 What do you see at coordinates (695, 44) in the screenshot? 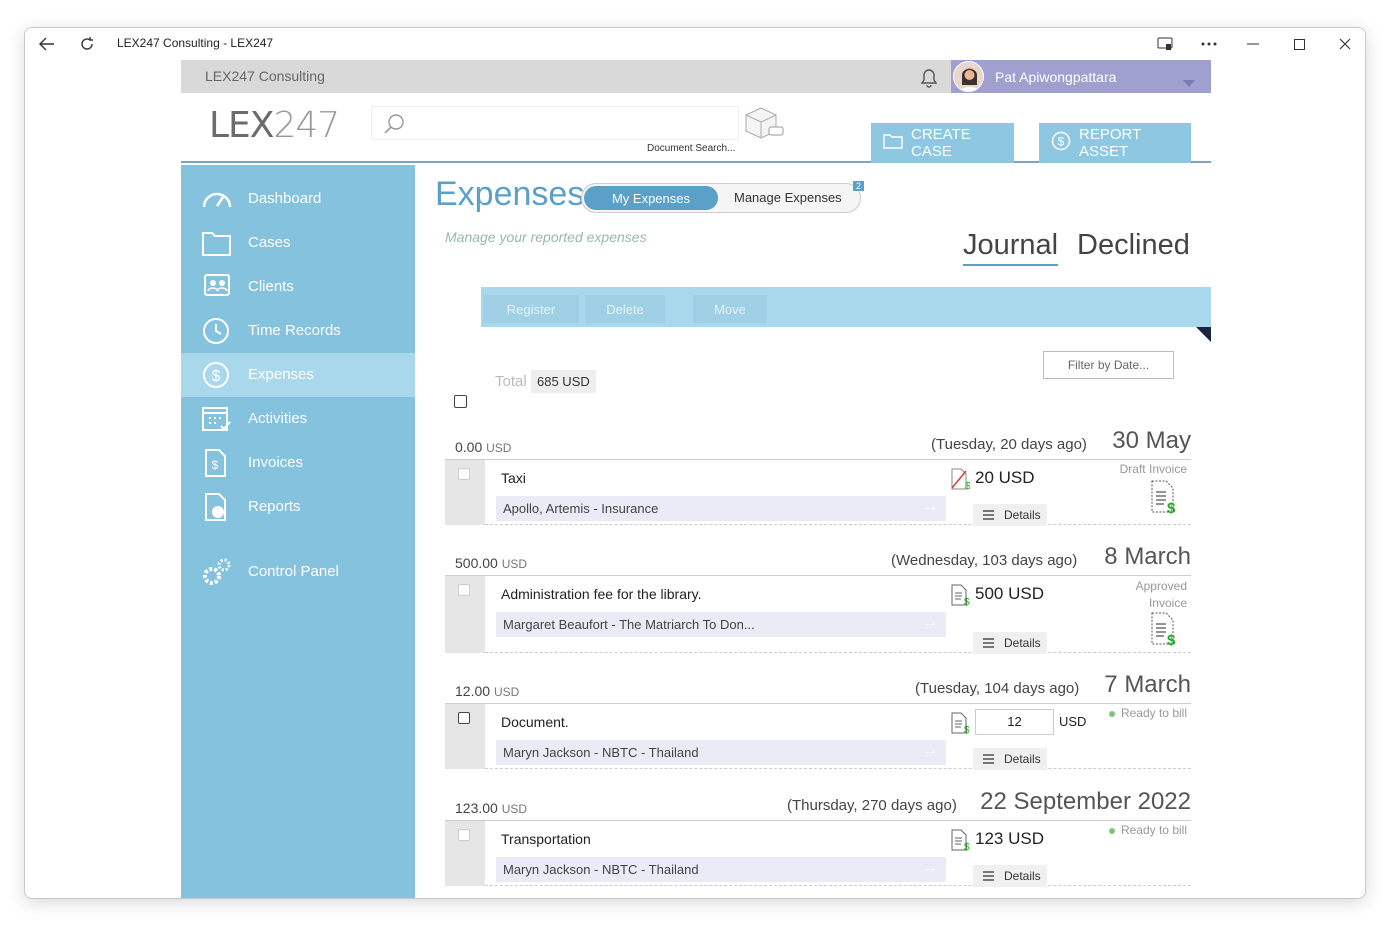
I see `title-bar: LEX247 Consulting - LEX247` at bounding box center [695, 44].